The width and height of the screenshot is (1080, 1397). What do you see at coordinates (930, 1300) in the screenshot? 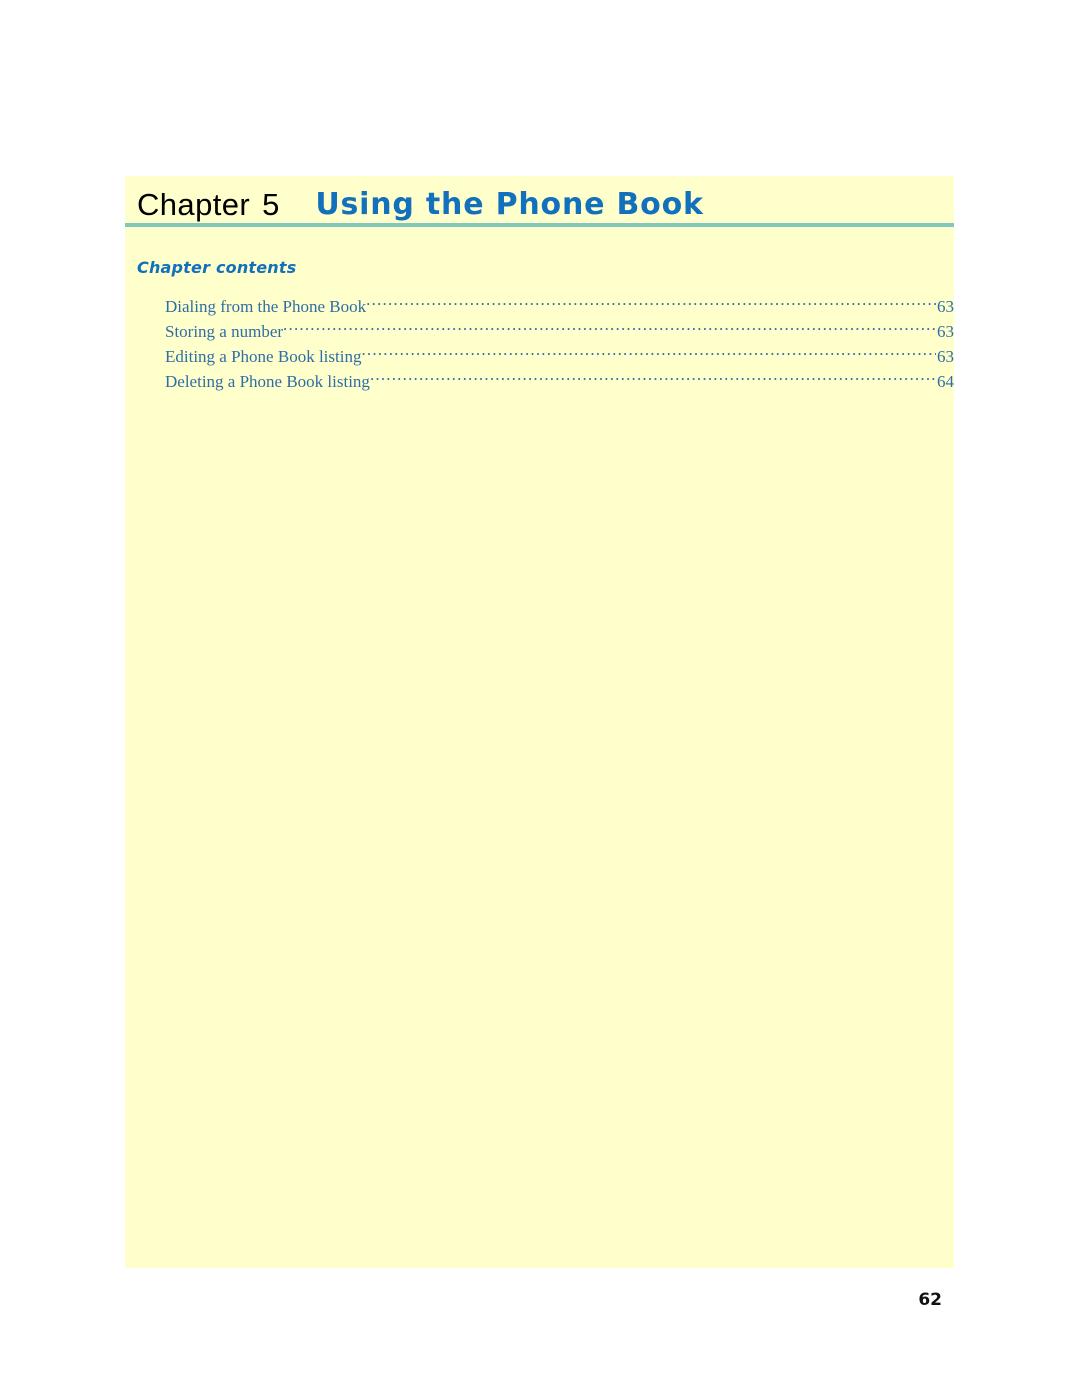
I see `footer-page-number: 62` at bounding box center [930, 1300].